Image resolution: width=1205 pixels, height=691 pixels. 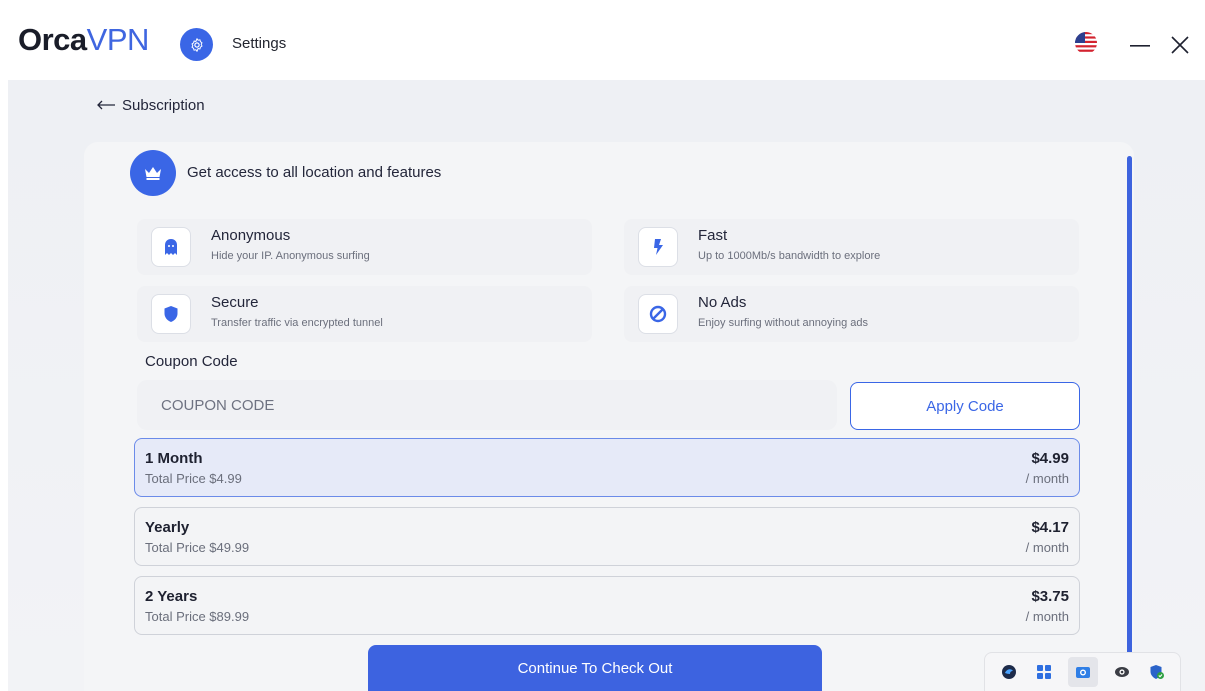 What do you see at coordinates (106, 105) in the screenshot?
I see `arrow-left-icon` at bounding box center [106, 105].